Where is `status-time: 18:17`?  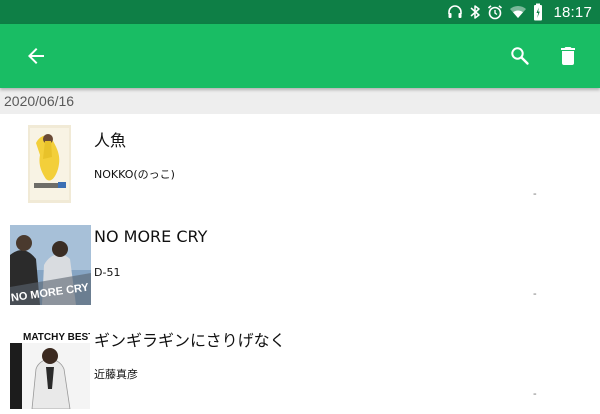
status-time: 18:17 is located at coordinates (572, 12).